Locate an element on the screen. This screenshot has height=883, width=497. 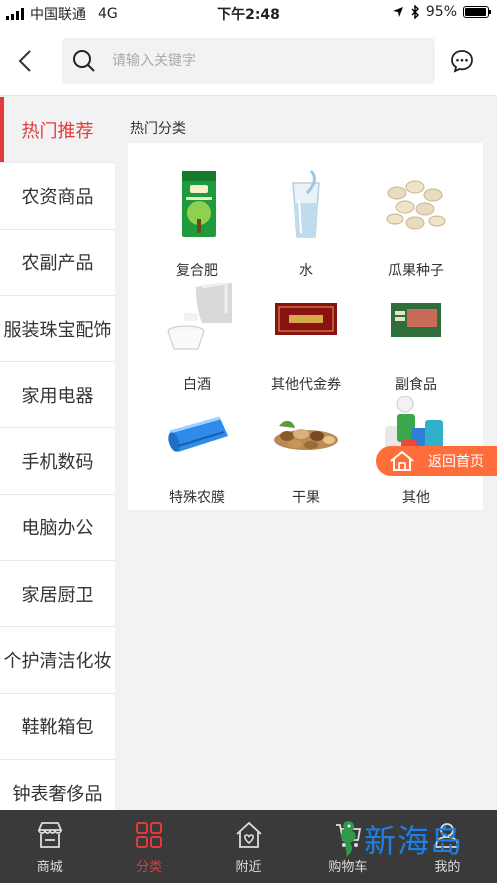
category-cell: 白酒 is located at coordinates (197, 328).